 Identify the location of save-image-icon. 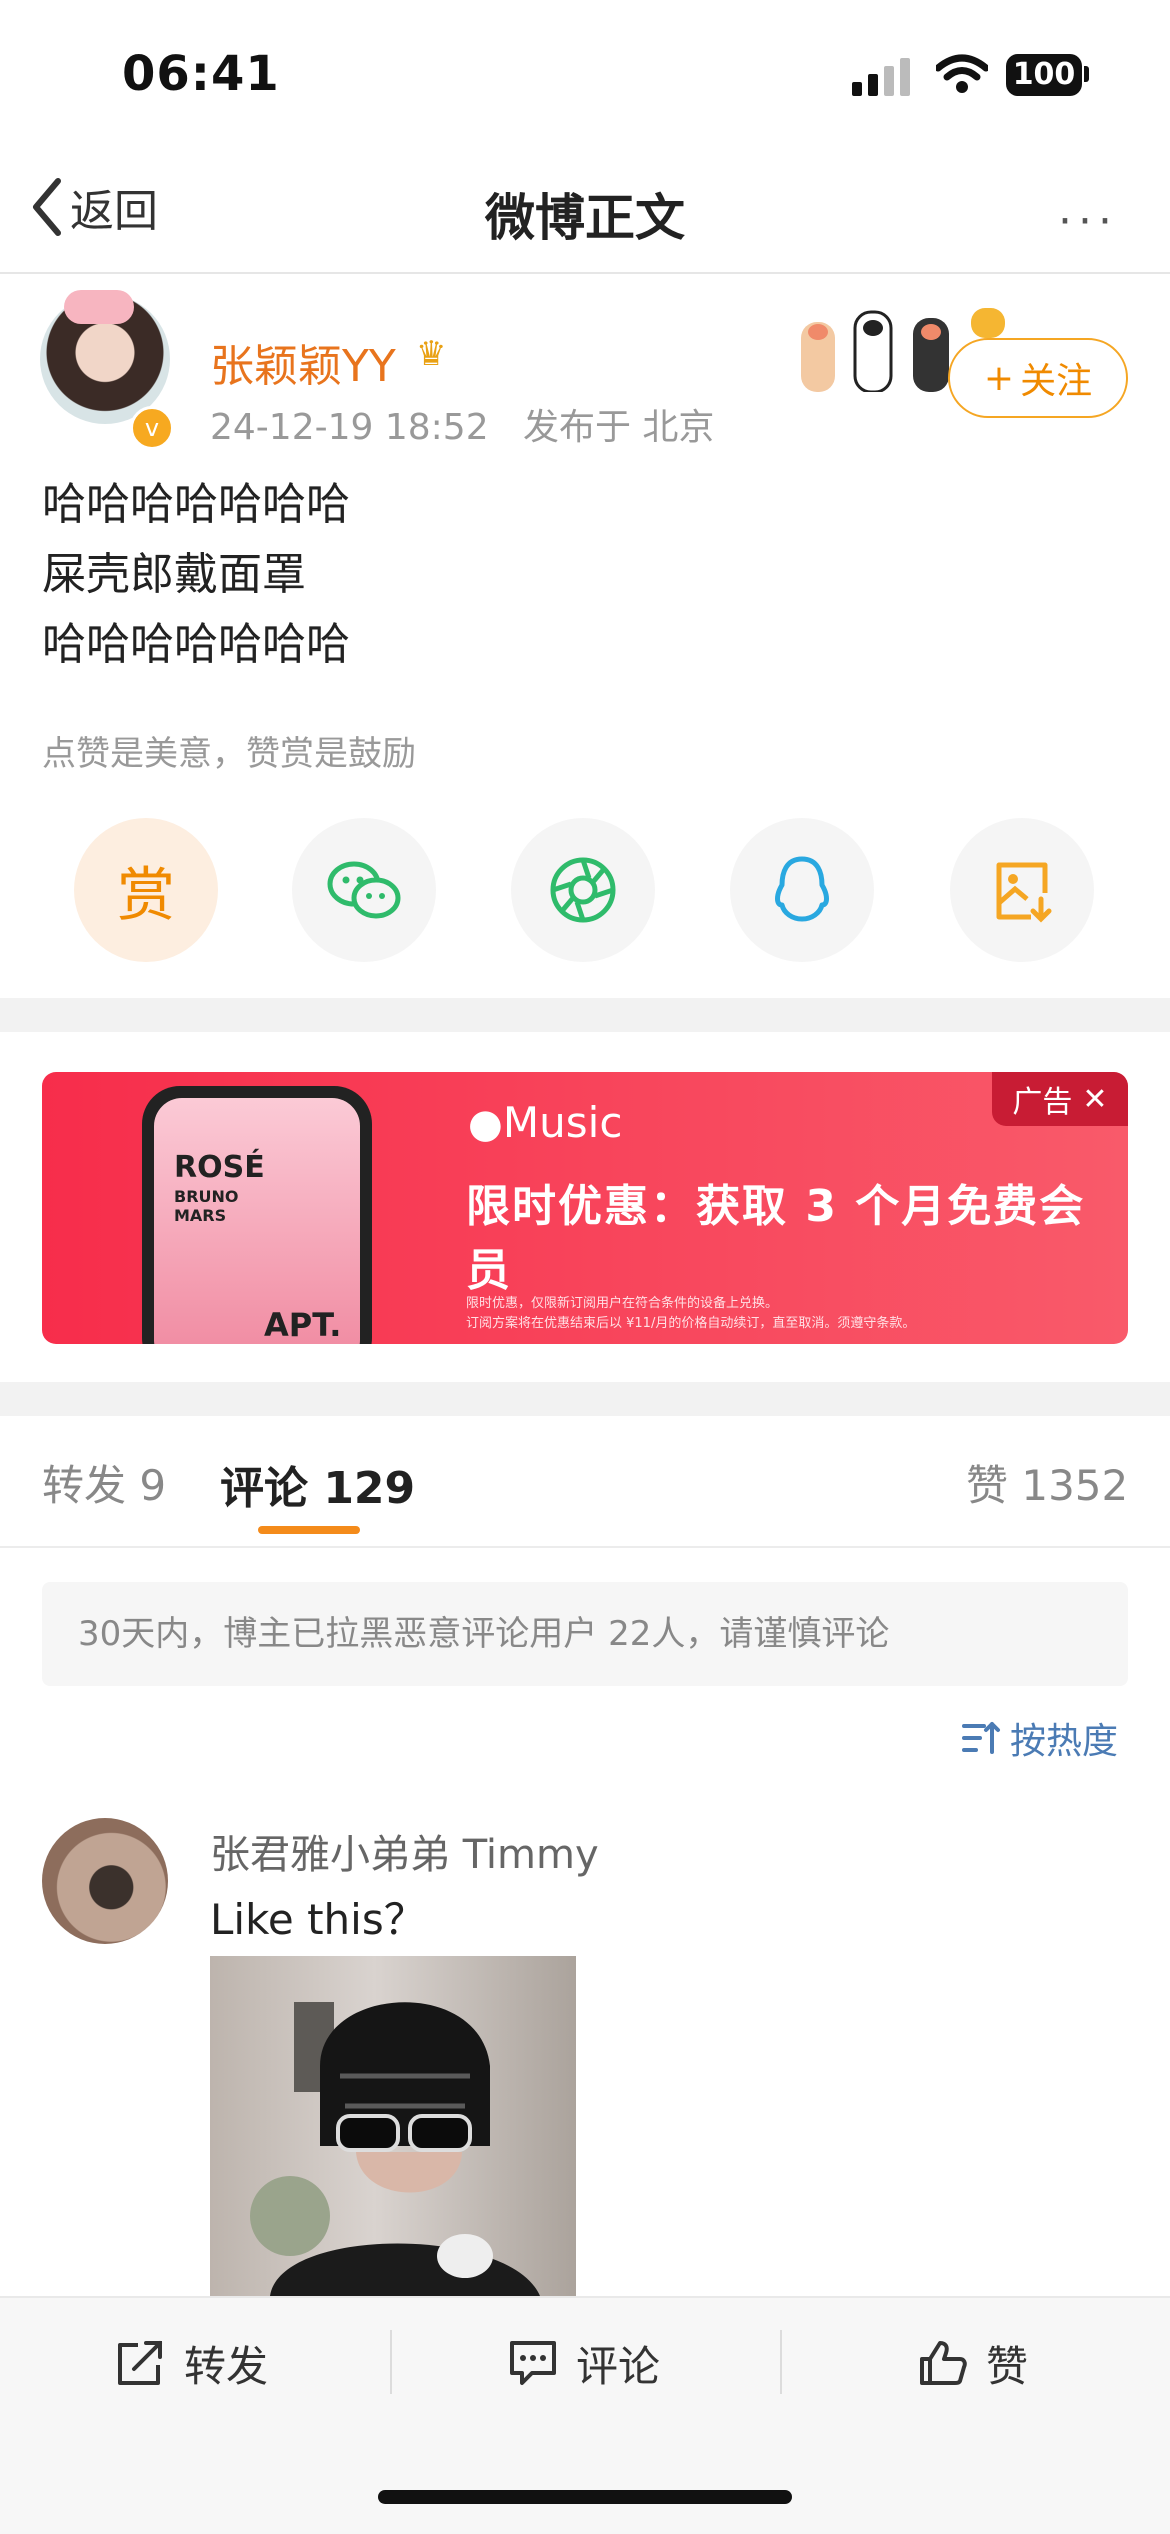
(1024, 892).